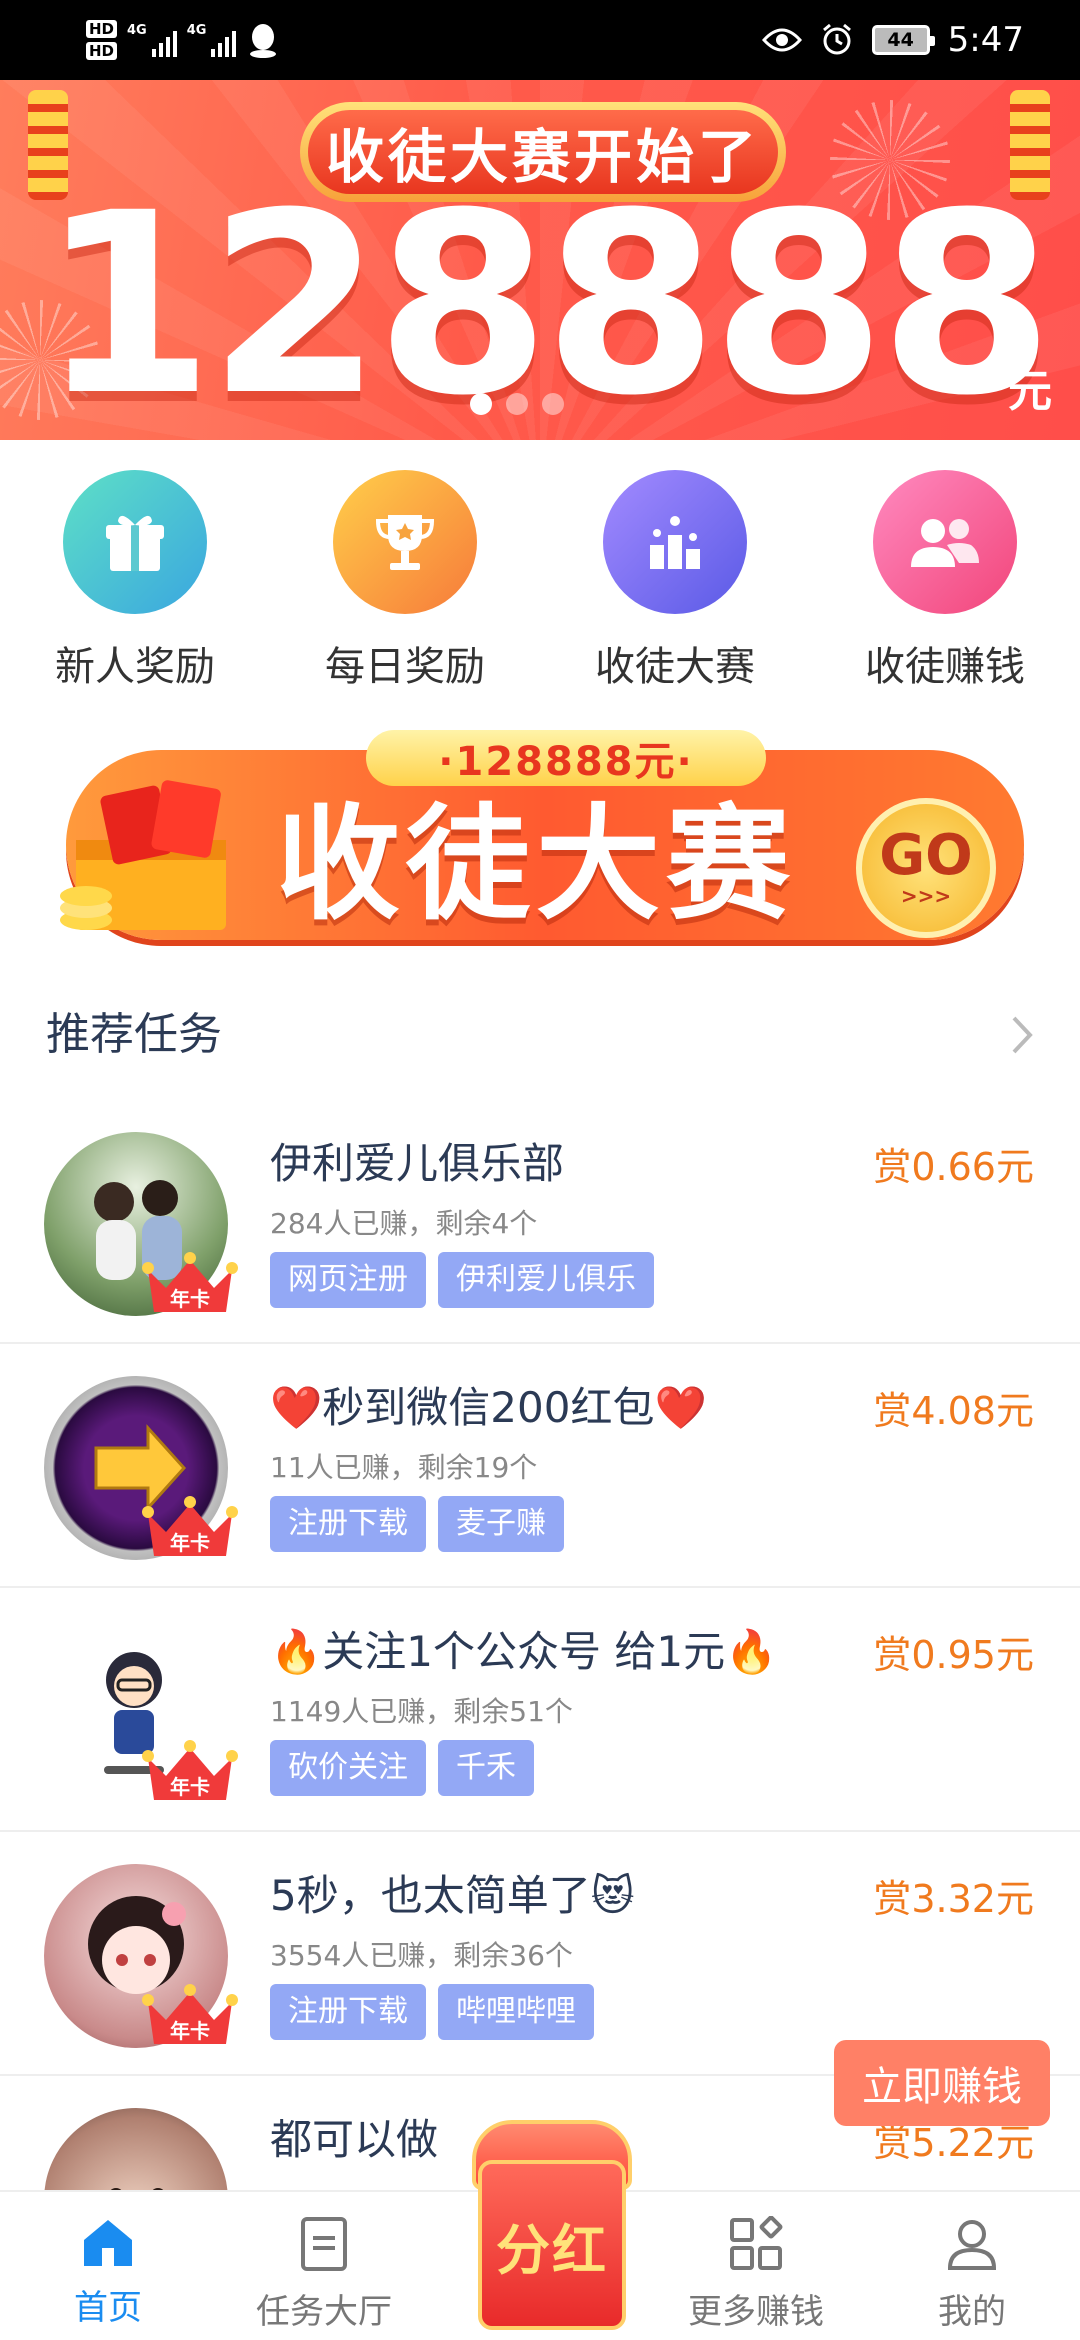  I want to click on go-label: GO, so click(926, 855).